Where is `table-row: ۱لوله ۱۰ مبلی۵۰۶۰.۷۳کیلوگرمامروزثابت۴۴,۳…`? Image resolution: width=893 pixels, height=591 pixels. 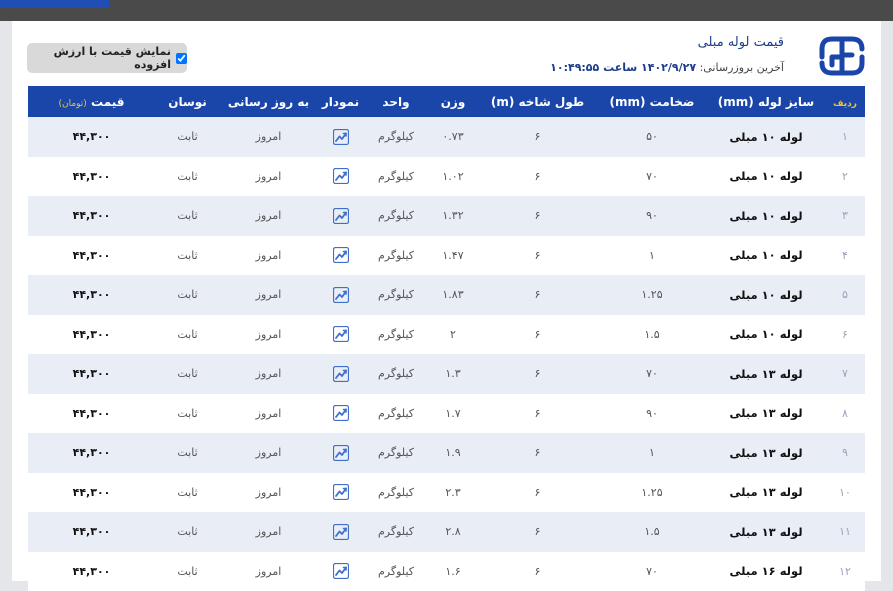
table-row: ۱لوله ۱۰ مبلی۵۰۶۰.۷۳کیلوگرمامروزثابت۴۴,۳… is located at coordinates (446, 137).